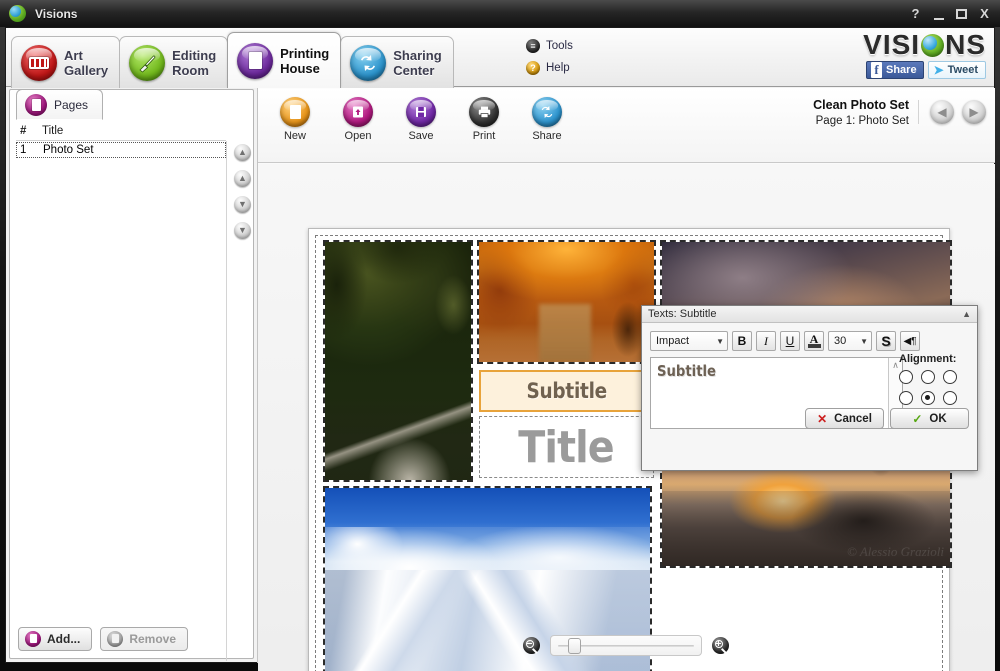 The image size is (1000, 671). I want to click on help-button: ?, so click(915, 13).